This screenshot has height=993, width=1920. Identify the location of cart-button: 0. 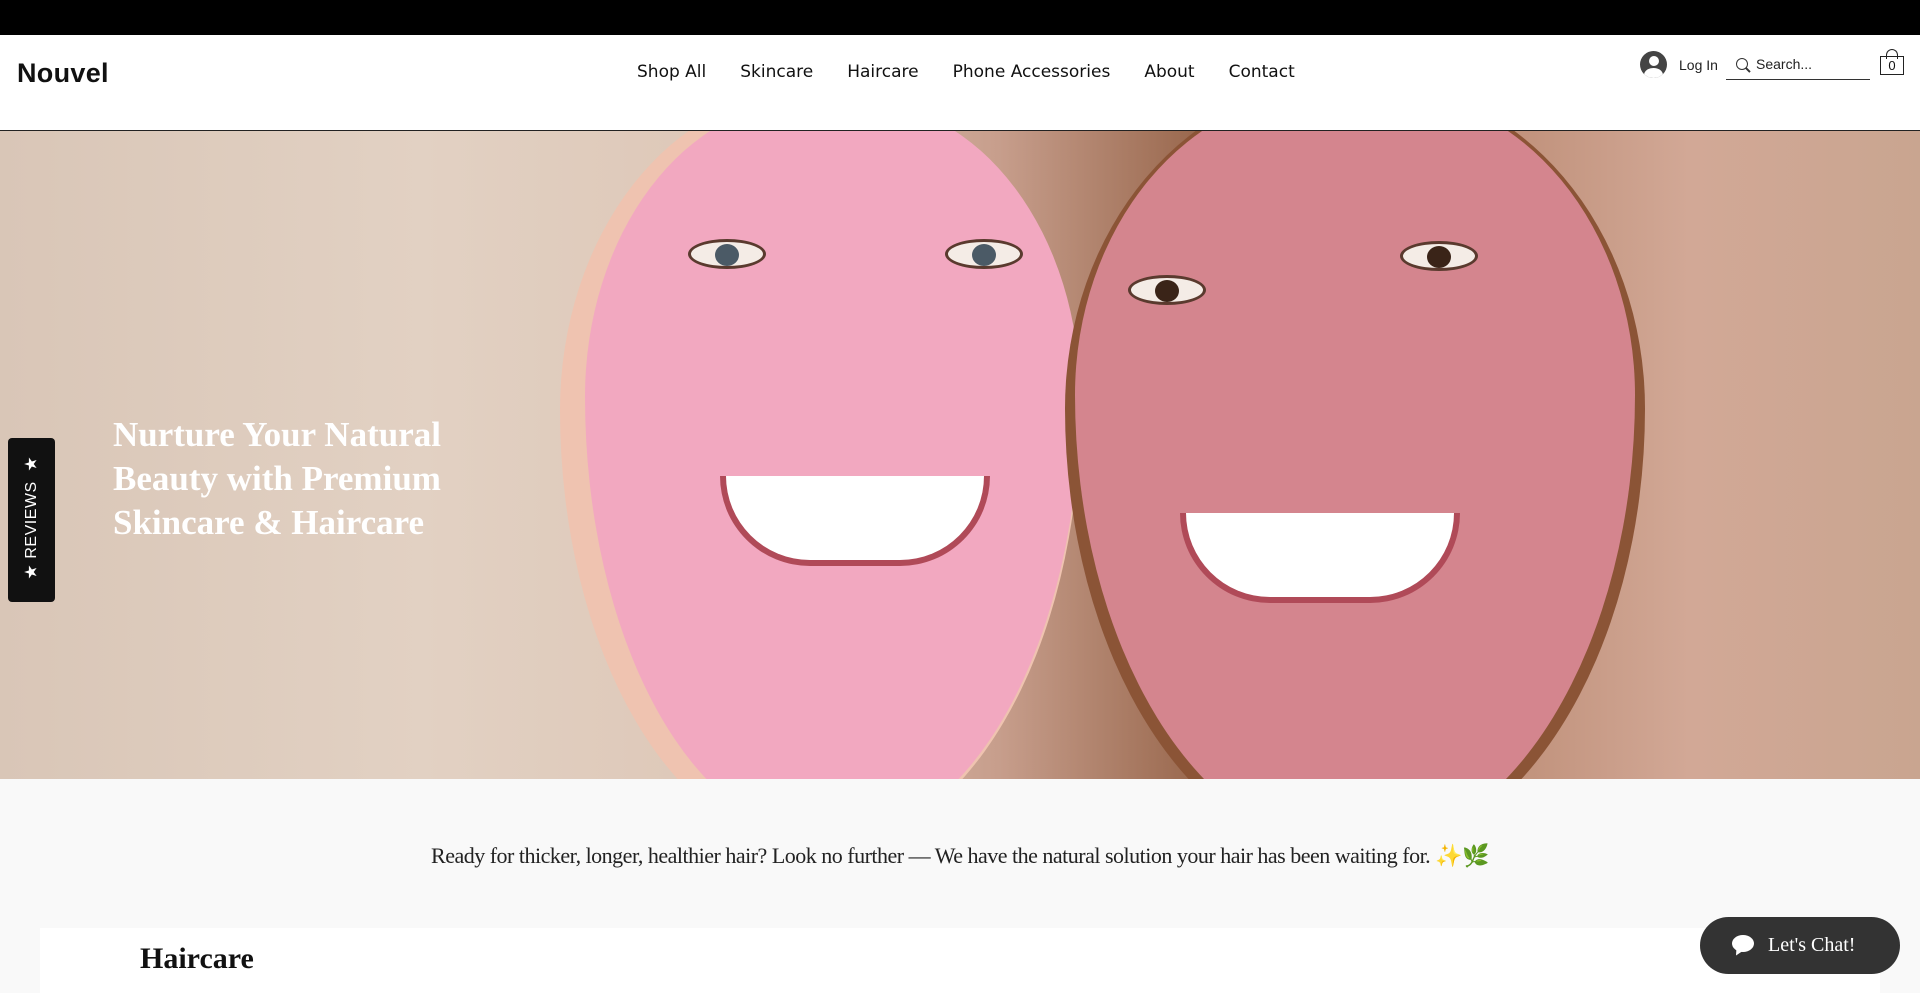
(1892, 62).